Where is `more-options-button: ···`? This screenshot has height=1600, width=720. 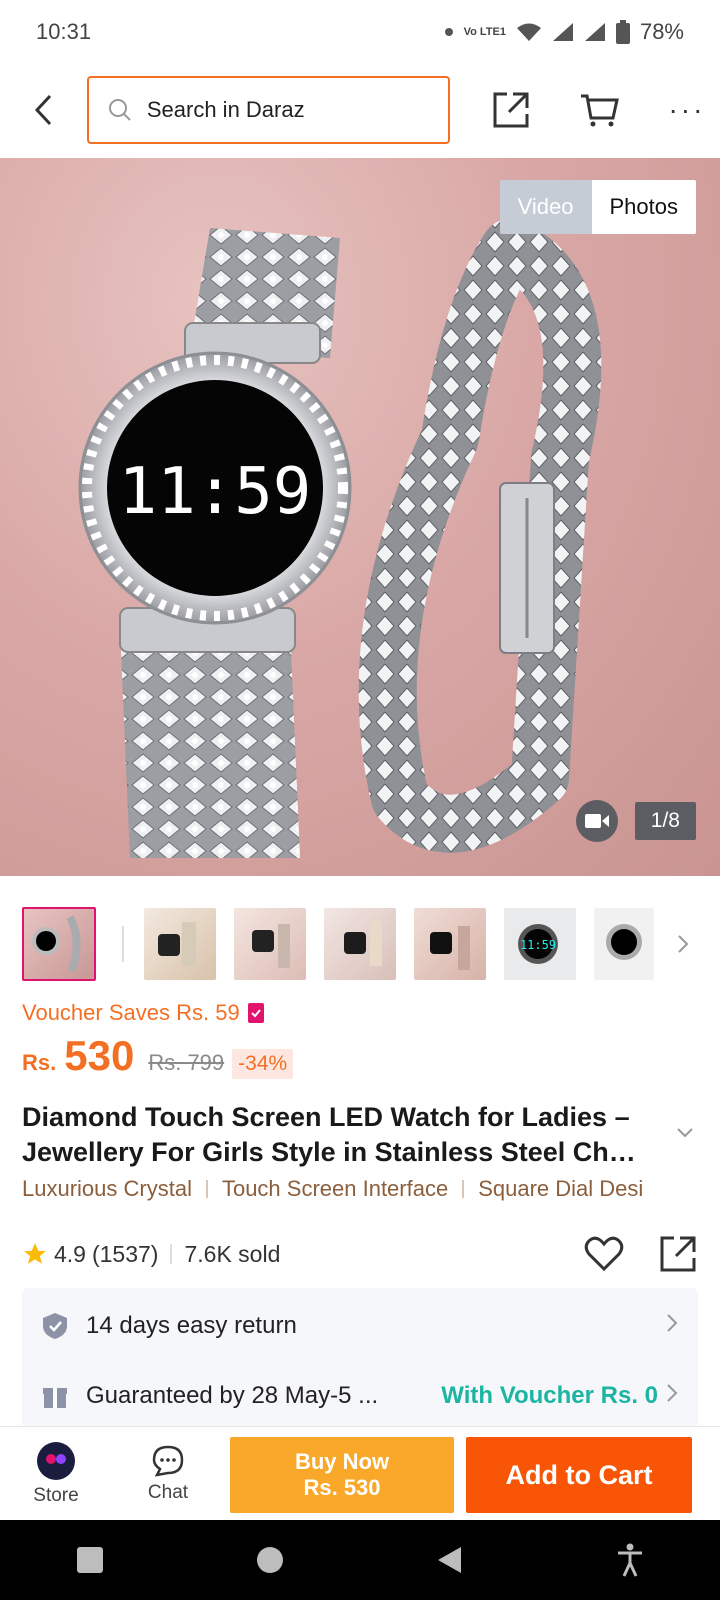 more-options-button: ··· is located at coordinates (687, 110).